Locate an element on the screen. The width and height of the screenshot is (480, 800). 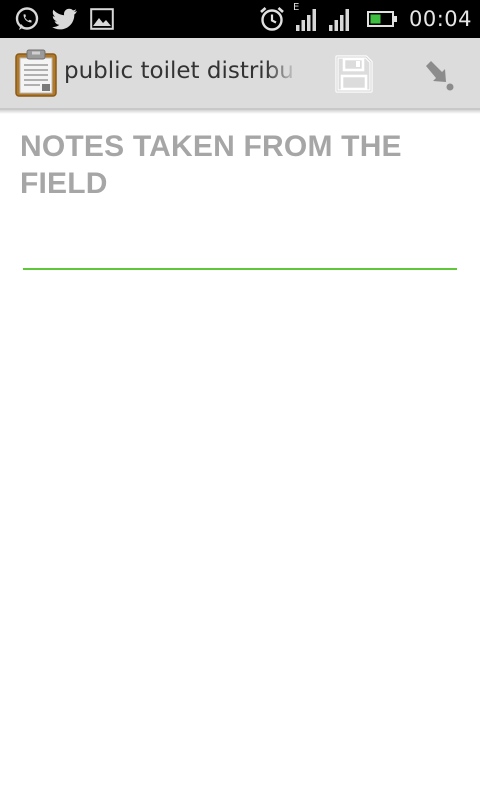
twitter-icon is located at coordinates (64, 19).